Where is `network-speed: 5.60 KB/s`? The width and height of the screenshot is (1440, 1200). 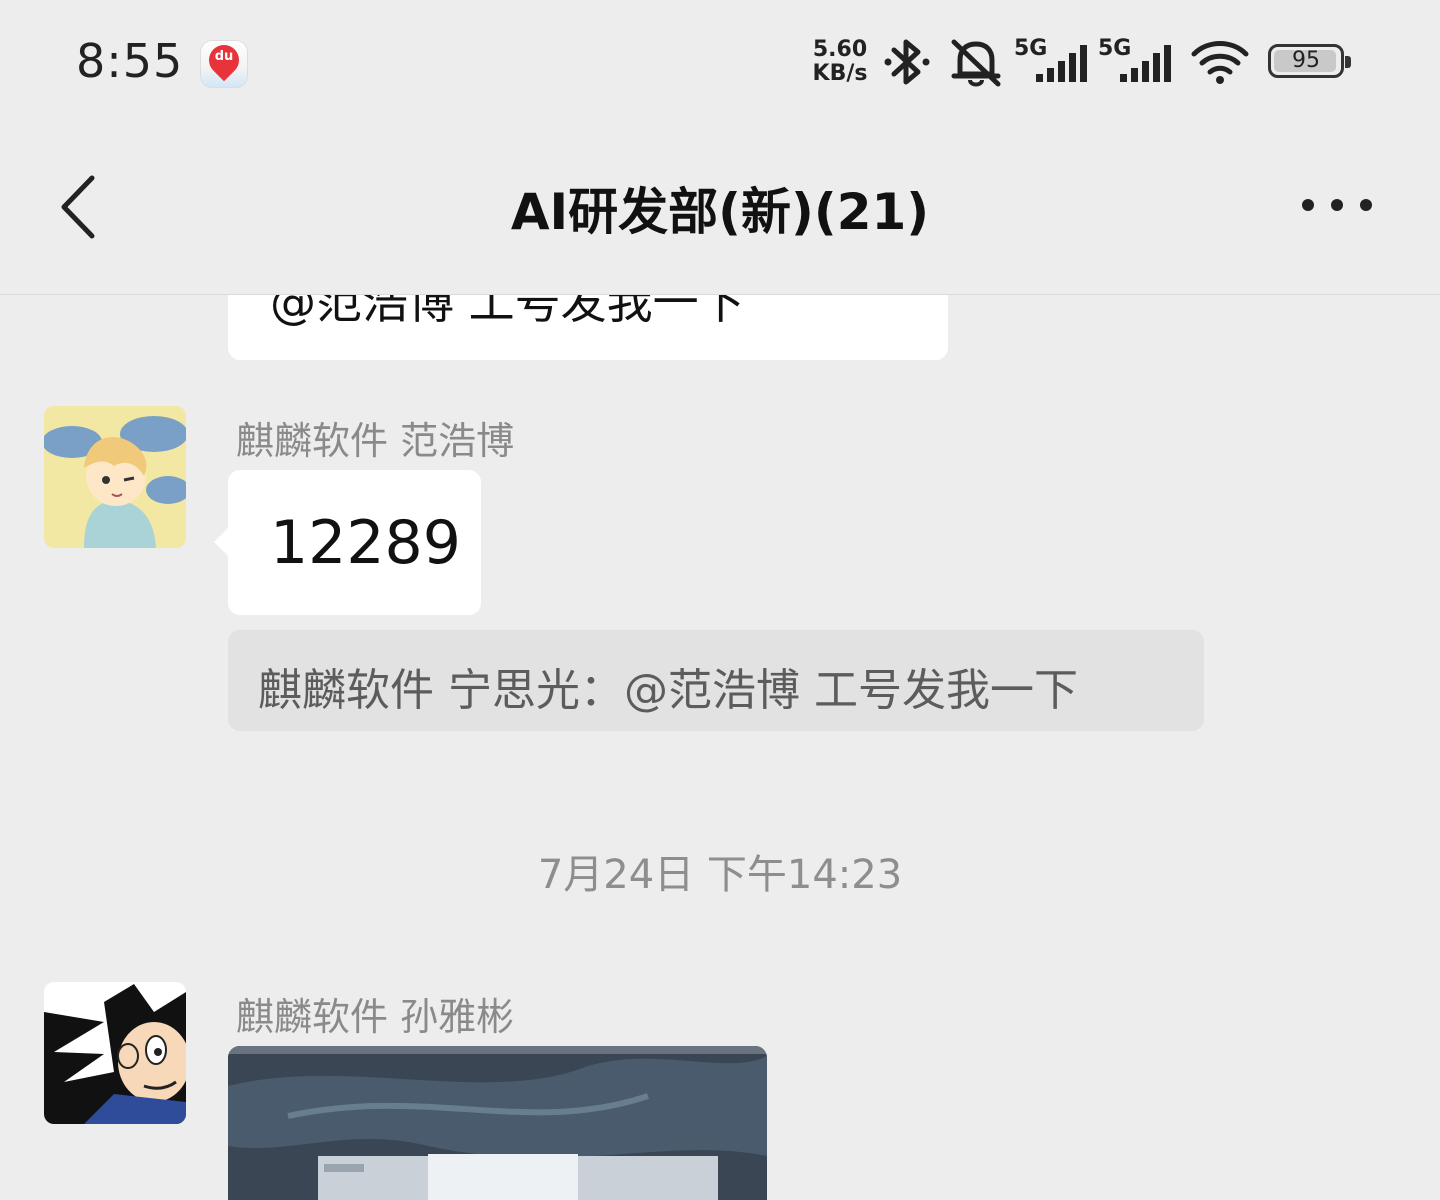 network-speed: 5.60 KB/s is located at coordinates (840, 62).